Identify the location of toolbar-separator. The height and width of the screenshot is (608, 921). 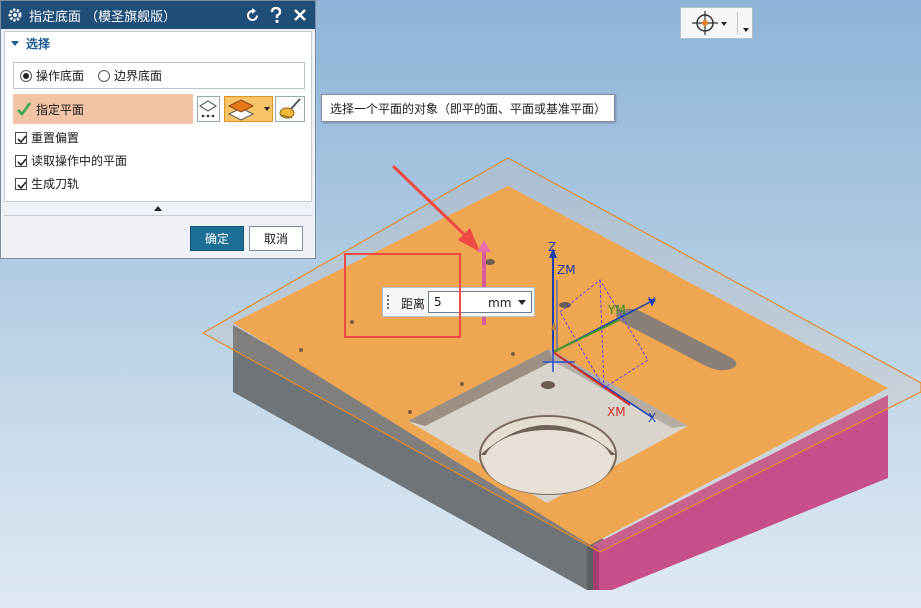
(737, 23).